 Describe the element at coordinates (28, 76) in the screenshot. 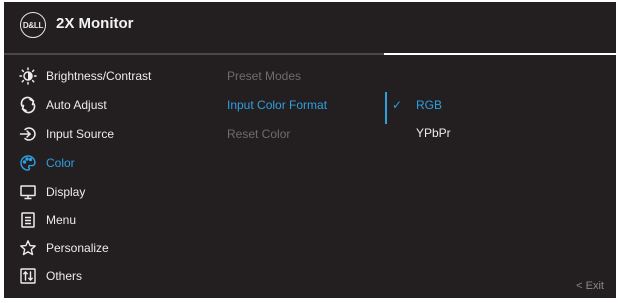

I see `brightness-icon` at that location.